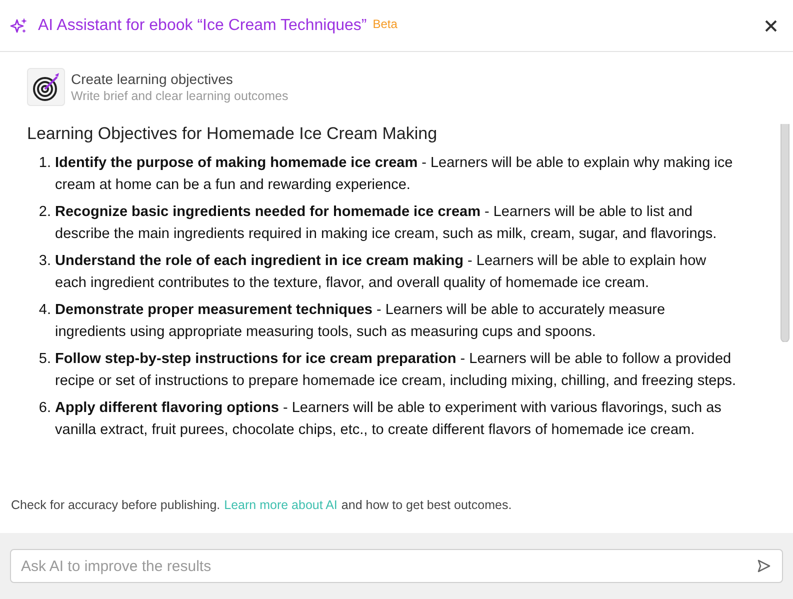 The height and width of the screenshot is (599, 793). What do you see at coordinates (152, 79) in the screenshot?
I see `task-title: Create learning objectives` at bounding box center [152, 79].